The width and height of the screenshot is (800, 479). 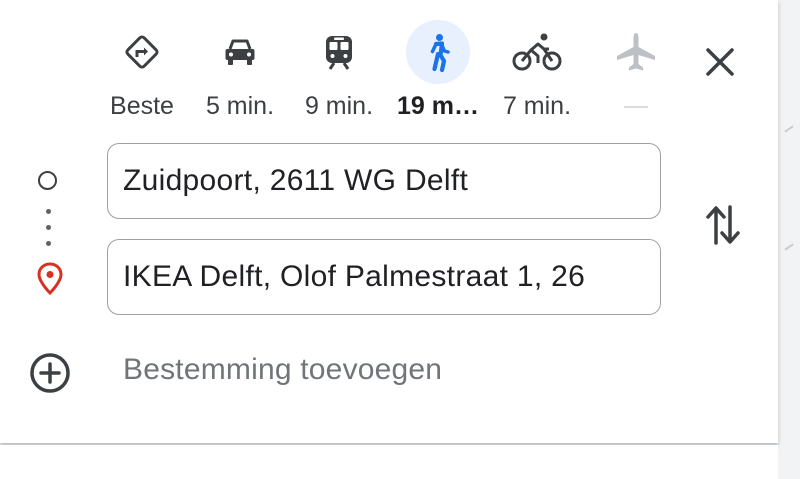 I want to click on add-destination-link: Bestemming toevoegen, so click(x=282, y=370).